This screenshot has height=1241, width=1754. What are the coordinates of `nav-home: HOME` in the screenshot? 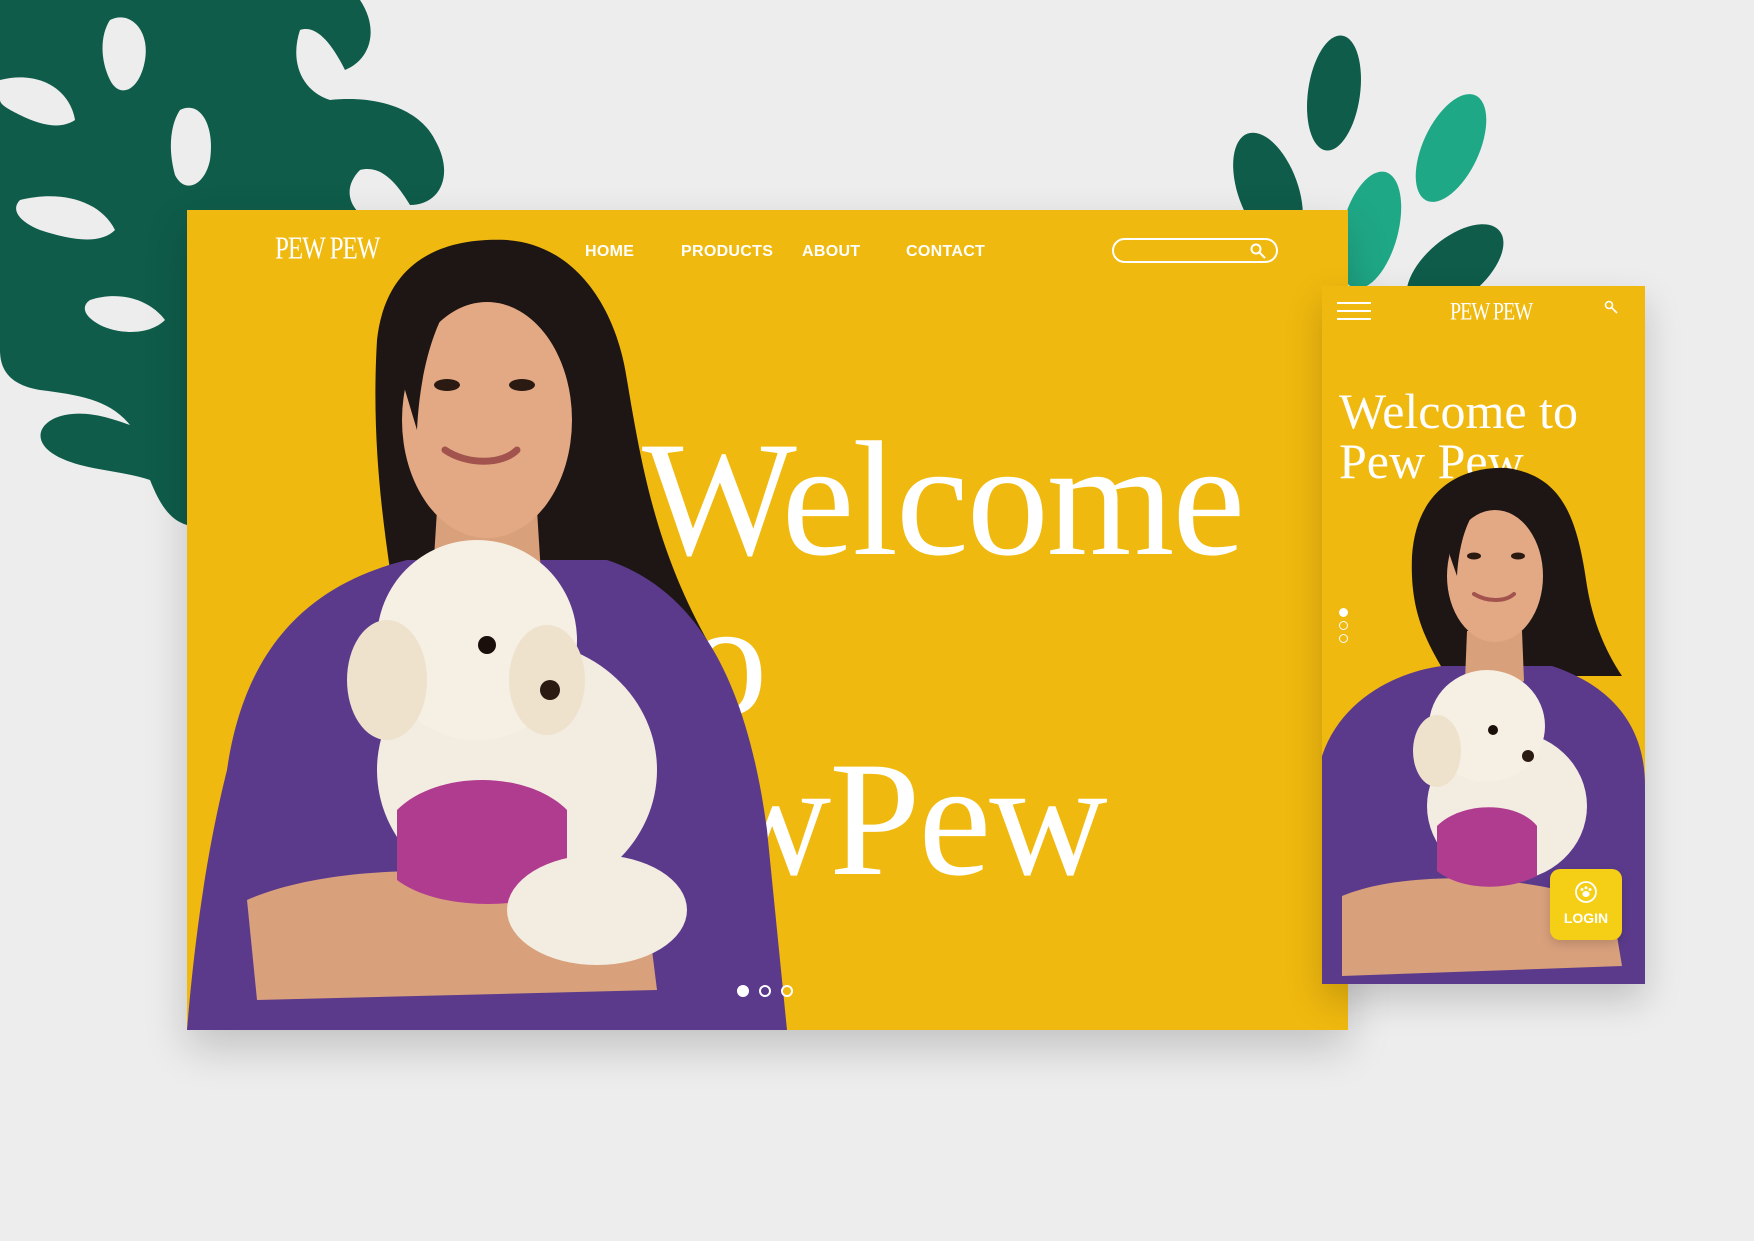 It's located at (609, 252).